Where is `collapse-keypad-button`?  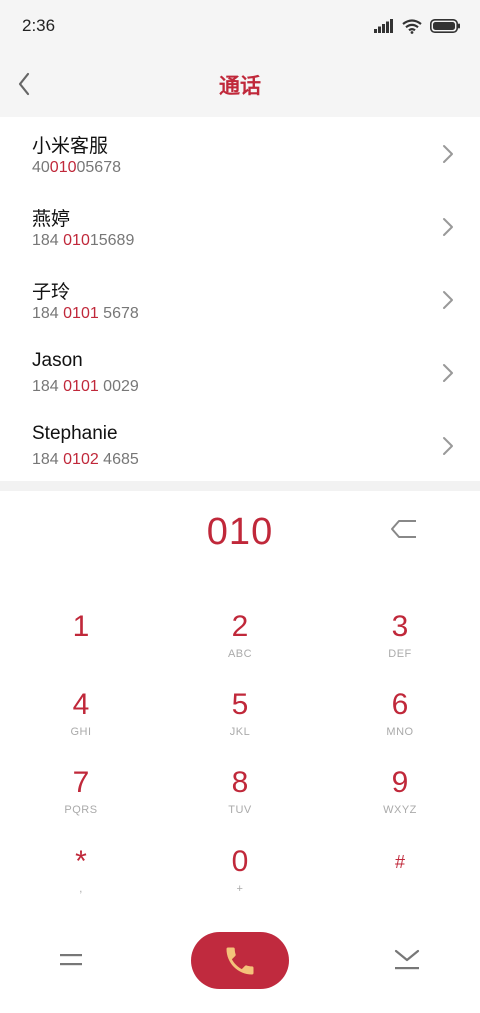 collapse-keypad-button is located at coordinates (407, 960).